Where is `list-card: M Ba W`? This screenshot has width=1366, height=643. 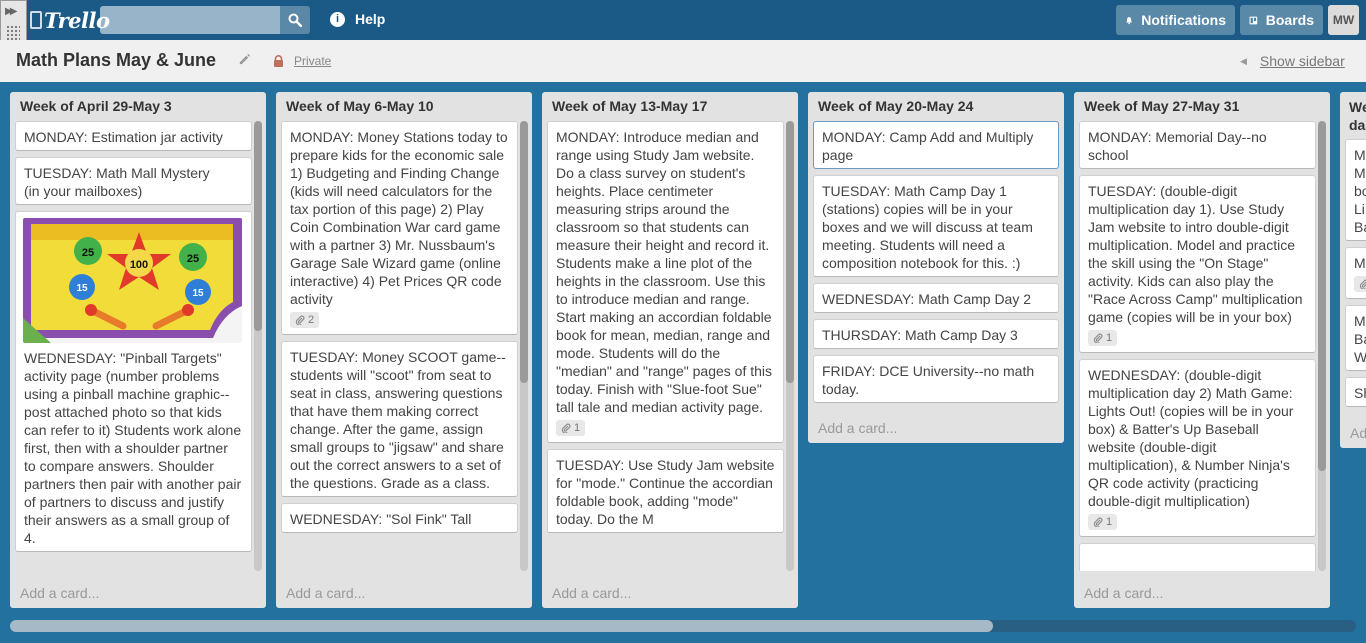
list-card: M Ba W is located at coordinates (1355, 338).